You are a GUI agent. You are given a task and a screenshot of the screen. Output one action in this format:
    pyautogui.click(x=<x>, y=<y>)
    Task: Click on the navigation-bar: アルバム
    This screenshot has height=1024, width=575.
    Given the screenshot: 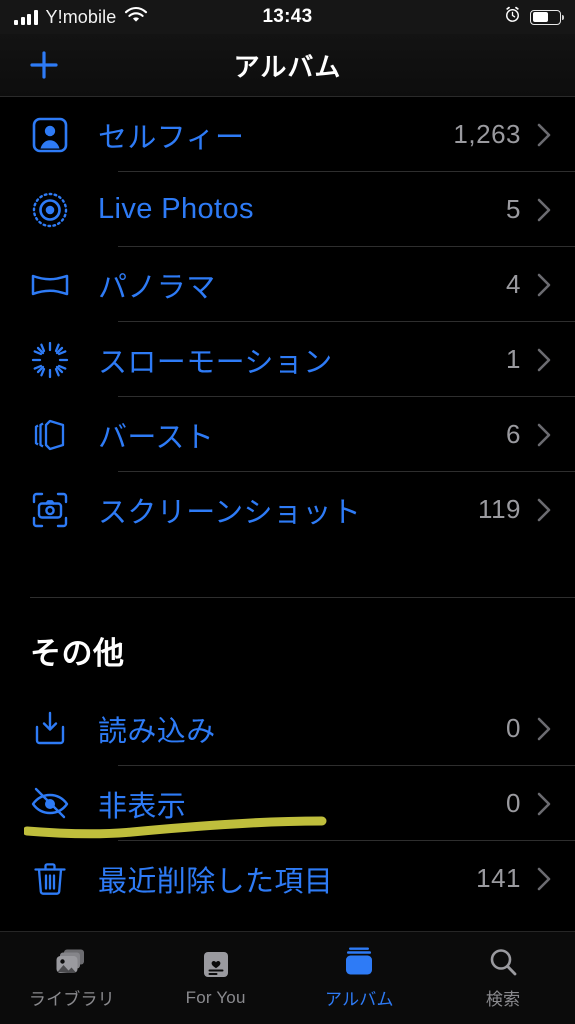 What is the action you would take?
    pyautogui.click(x=287, y=65)
    